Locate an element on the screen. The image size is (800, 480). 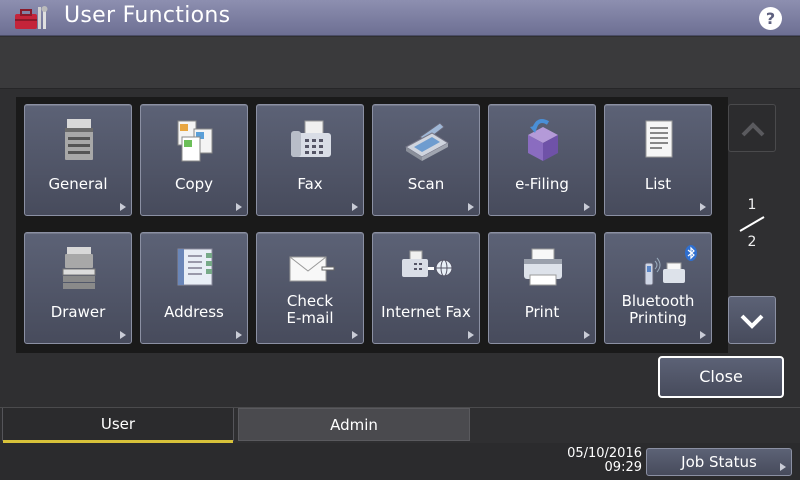
print-button: Print is located at coordinates (542, 288).